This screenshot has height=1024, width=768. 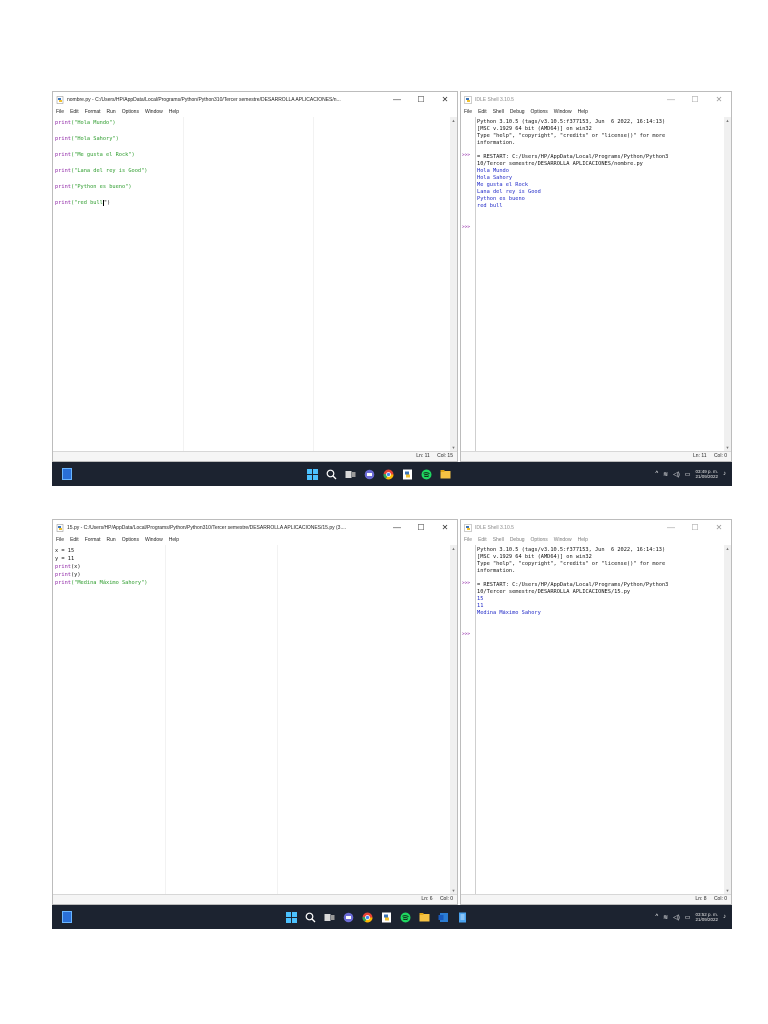 What do you see at coordinates (706, 474) in the screenshot?
I see `clock: 03:49 p. m. 21/09/2022` at bounding box center [706, 474].